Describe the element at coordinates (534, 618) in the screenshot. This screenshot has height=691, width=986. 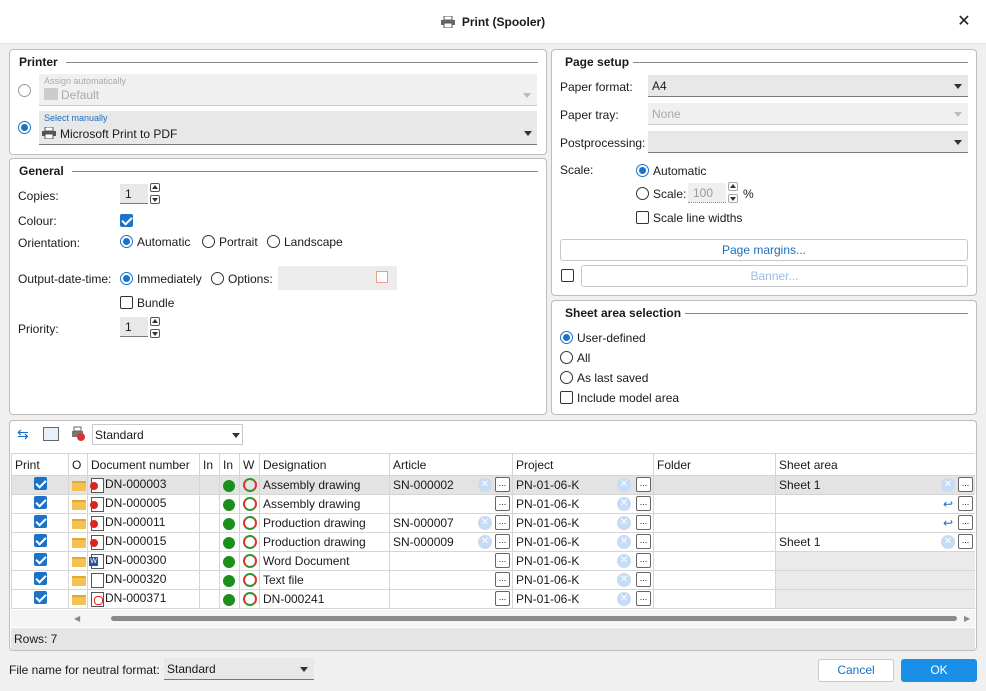
I see `scroll-thumb` at that location.